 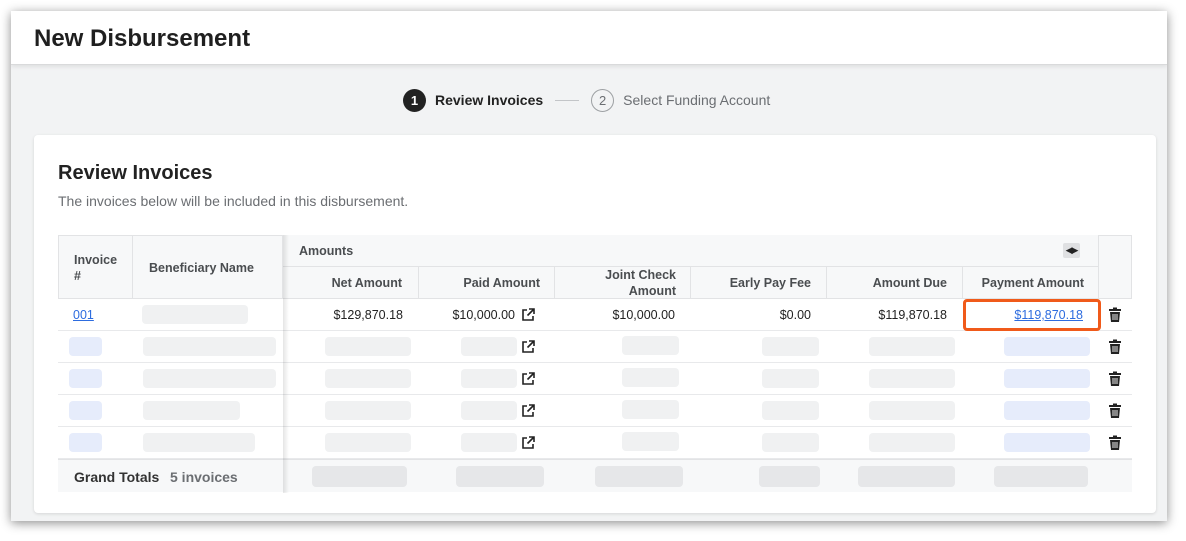 What do you see at coordinates (359, 476) in the screenshot?
I see `total-net-amount-placeholder` at bounding box center [359, 476].